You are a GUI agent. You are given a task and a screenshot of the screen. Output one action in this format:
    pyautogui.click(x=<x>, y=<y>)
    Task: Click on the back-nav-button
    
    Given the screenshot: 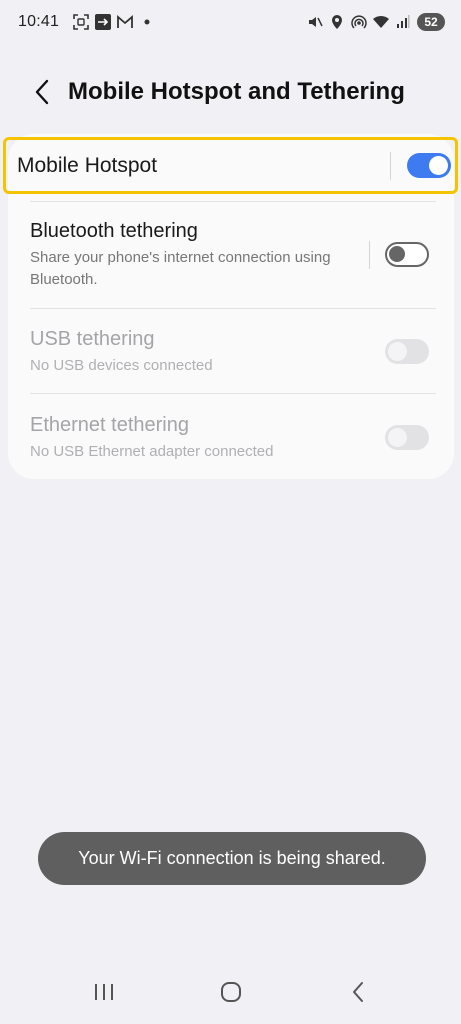 What is the action you would take?
    pyautogui.click(x=358, y=992)
    